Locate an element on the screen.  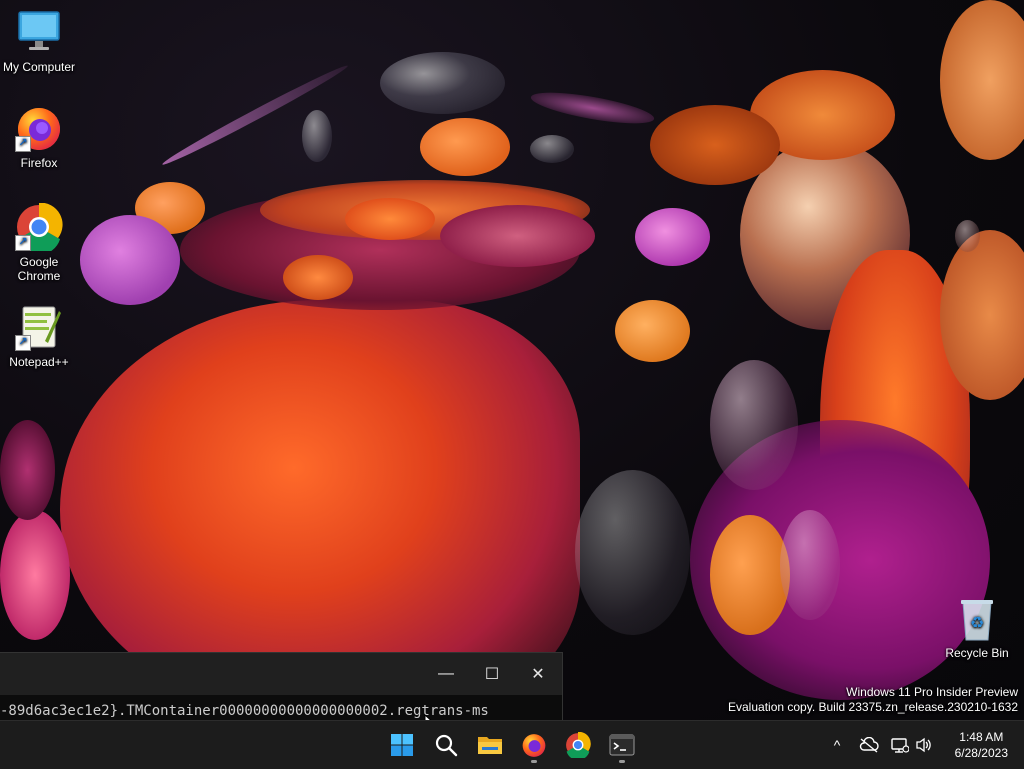
taskbar-terminal is located at coordinates (622, 745).